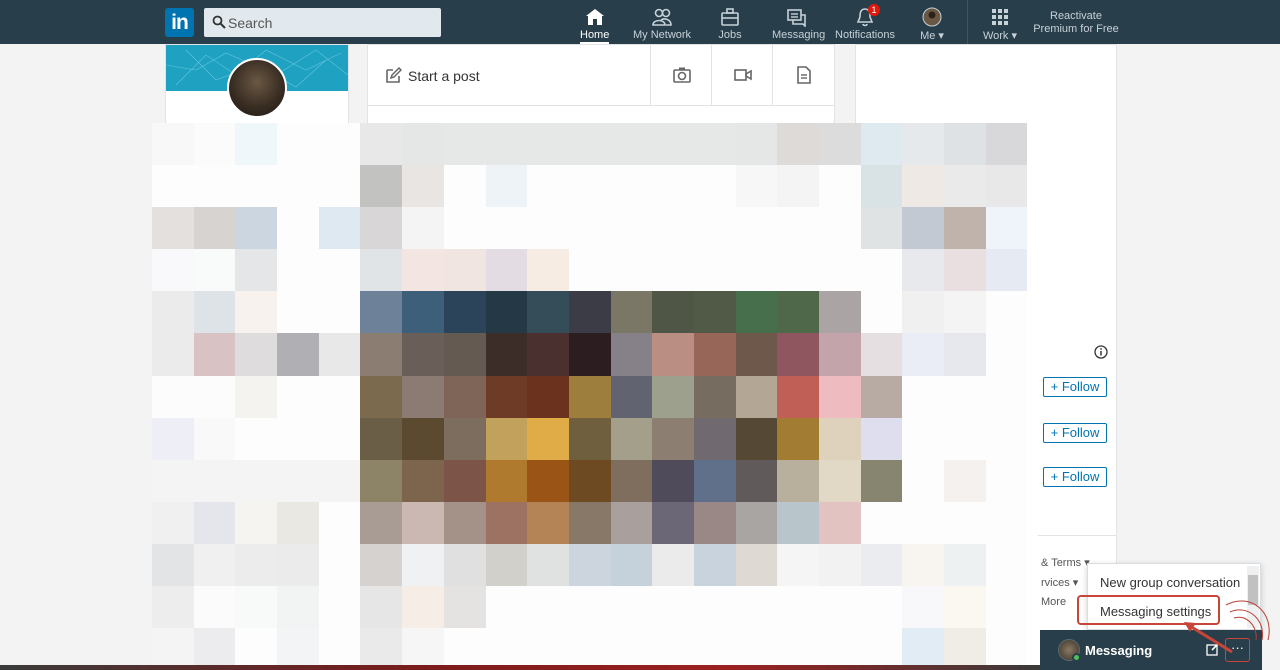 The image size is (1280, 670). I want to click on compose-icon, so click(1213, 649).